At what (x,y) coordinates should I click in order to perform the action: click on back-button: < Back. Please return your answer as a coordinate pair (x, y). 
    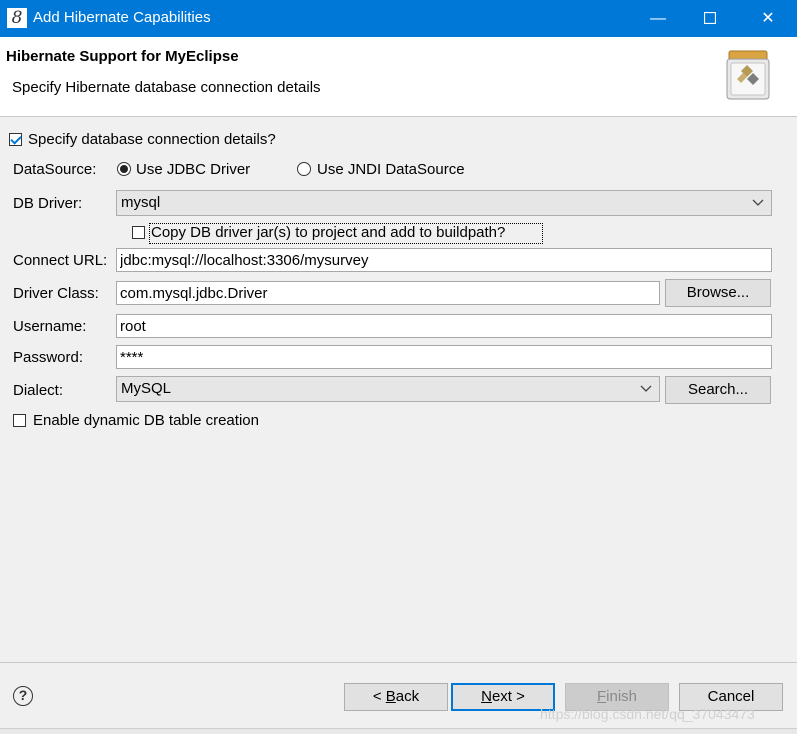
    Looking at the image, I should click on (396, 697).